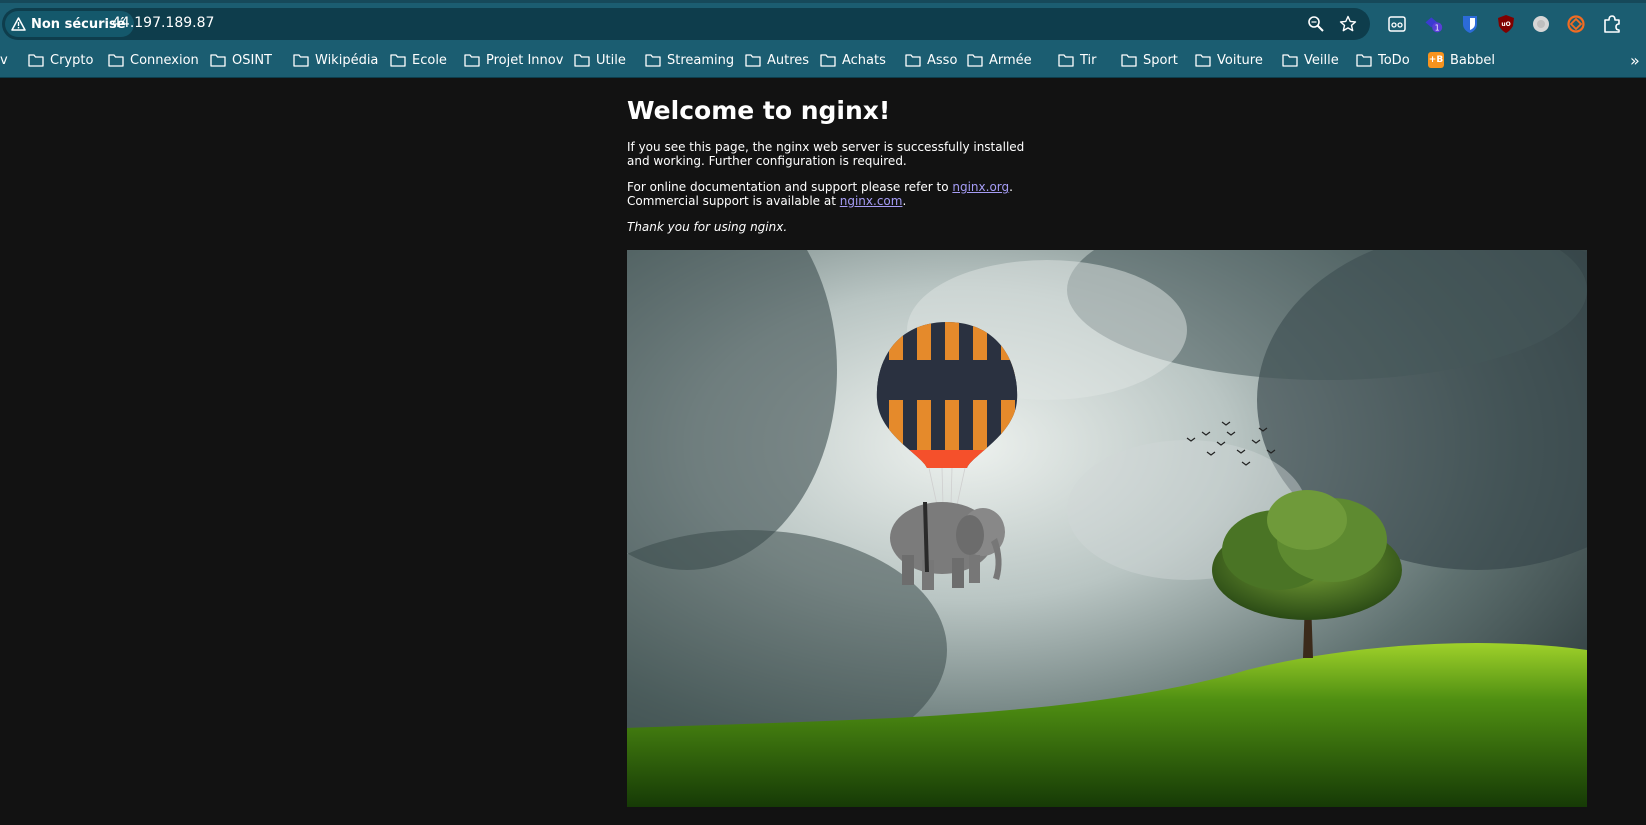  I want to click on bookmark-asso: Asso, so click(931, 60).